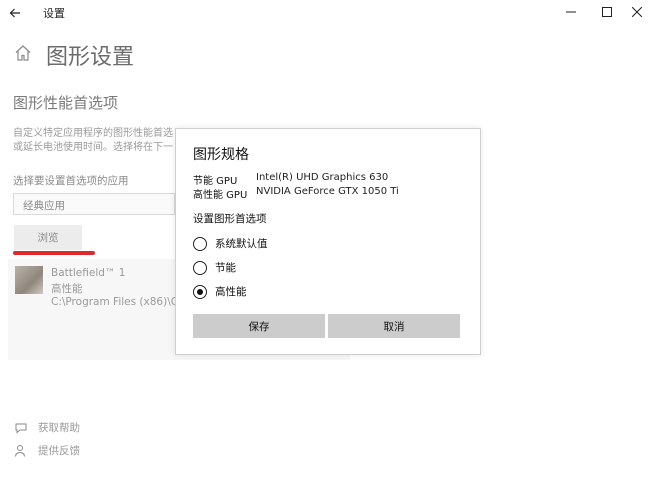 This screenshot has width=655, height=478. Describe the element at coordinates (93, 133) in the screenshot. I see `description-line: 自定义特定应用程序的图形性能首选` at that location.